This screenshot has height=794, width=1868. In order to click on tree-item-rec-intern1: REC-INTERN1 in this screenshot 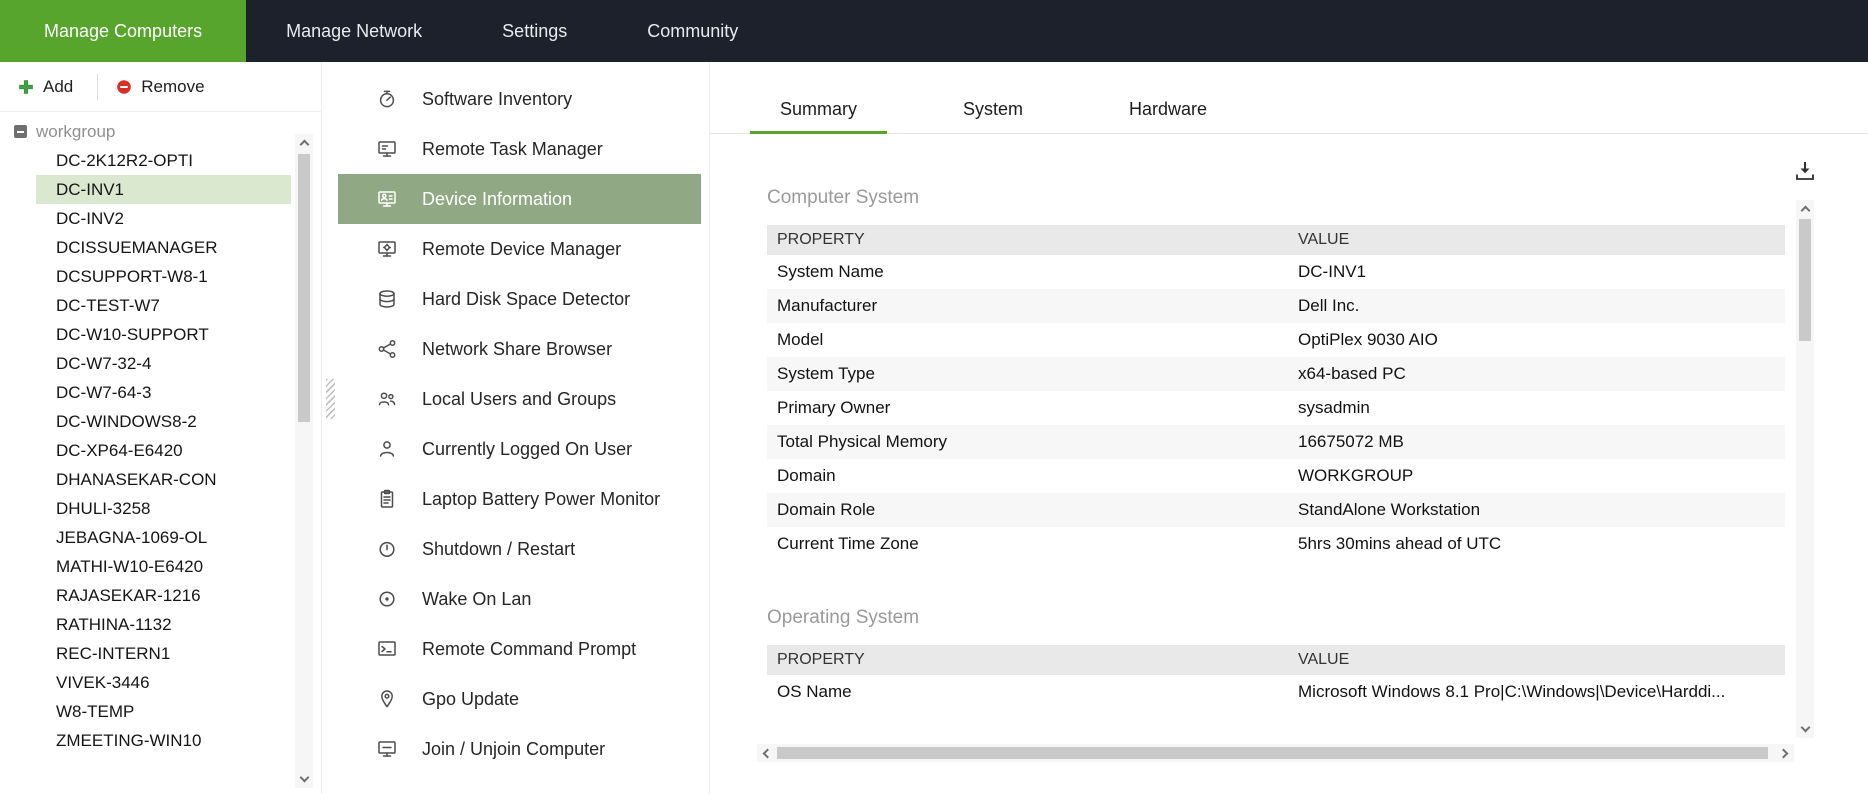, I will do `click(163, 653)`.